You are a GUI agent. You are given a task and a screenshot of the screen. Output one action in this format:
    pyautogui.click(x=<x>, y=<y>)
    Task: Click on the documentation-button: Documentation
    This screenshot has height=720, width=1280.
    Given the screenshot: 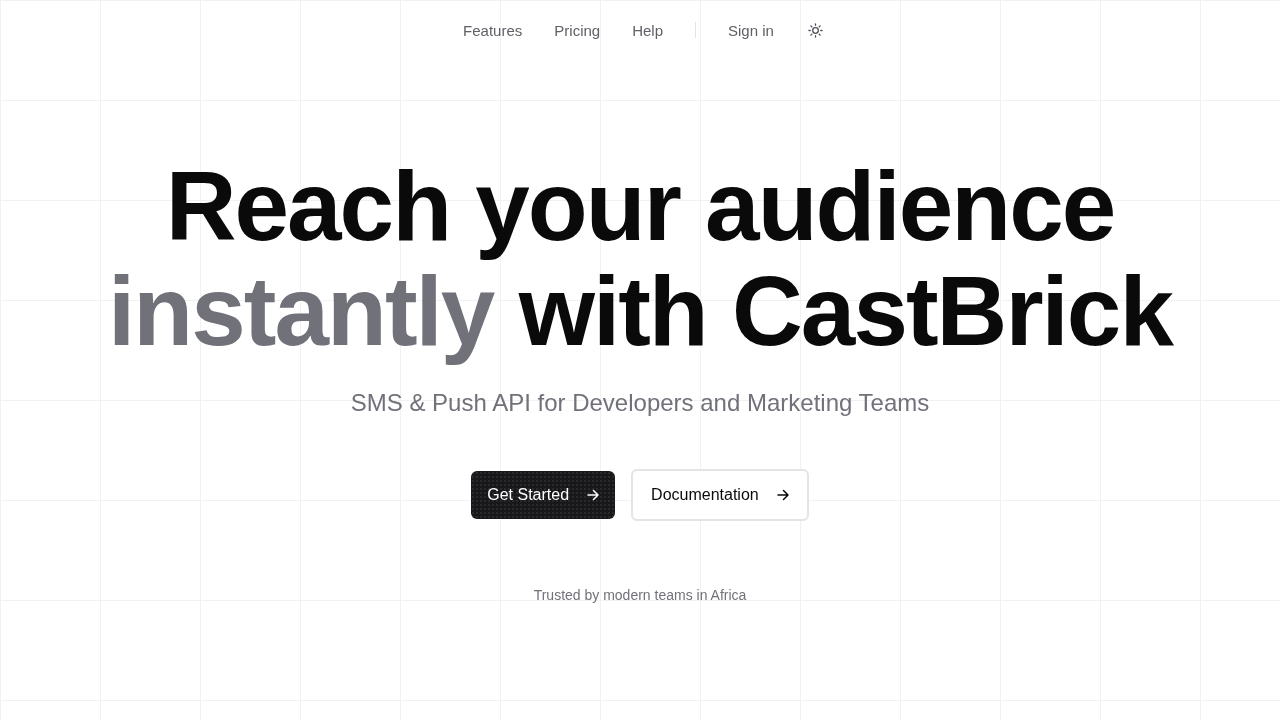 What is the action you would take?
    pyautogui.click(x=720, y=495)
    